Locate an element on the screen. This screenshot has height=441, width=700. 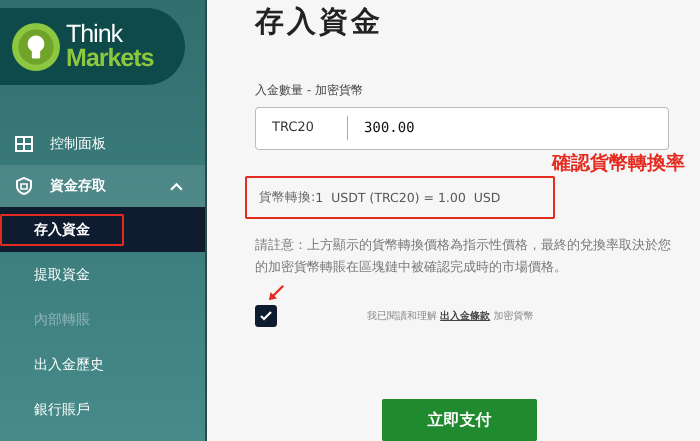
grid-icon is located at coordinates (24, 144).